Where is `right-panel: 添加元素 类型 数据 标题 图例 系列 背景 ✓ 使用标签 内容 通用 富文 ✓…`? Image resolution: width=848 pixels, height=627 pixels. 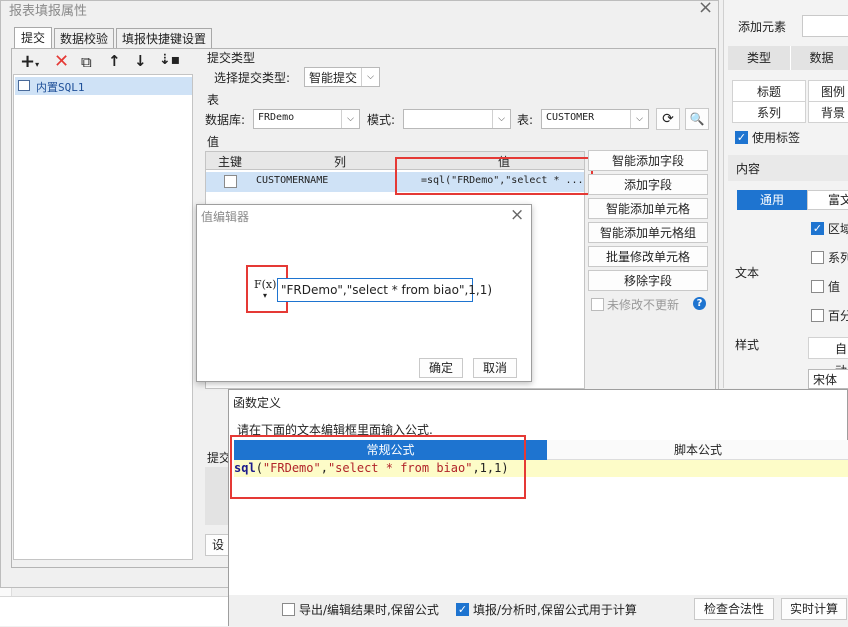 right-panel: 添加元素 类型 数据 标题 图例 系列 背景 ✓ 使用标签 内容 通用 富文 ✓… is located at coordinates (785, 194).